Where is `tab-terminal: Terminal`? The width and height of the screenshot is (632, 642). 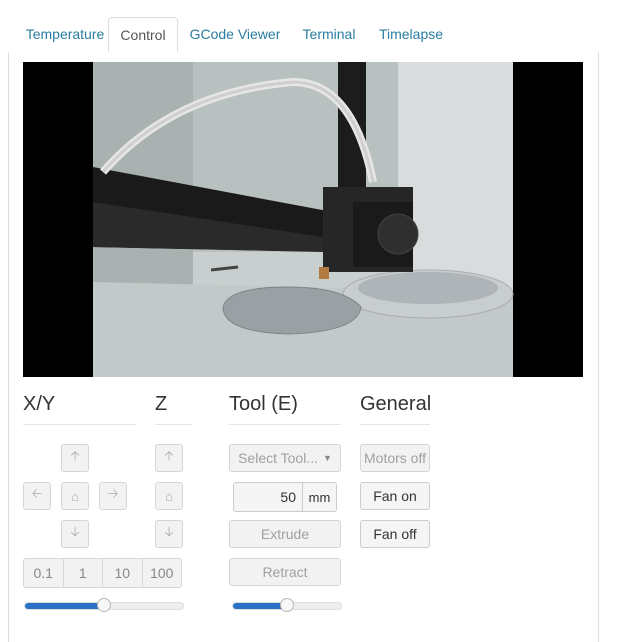
tab-terminal: Terminal is located at coordinates (329, 34).